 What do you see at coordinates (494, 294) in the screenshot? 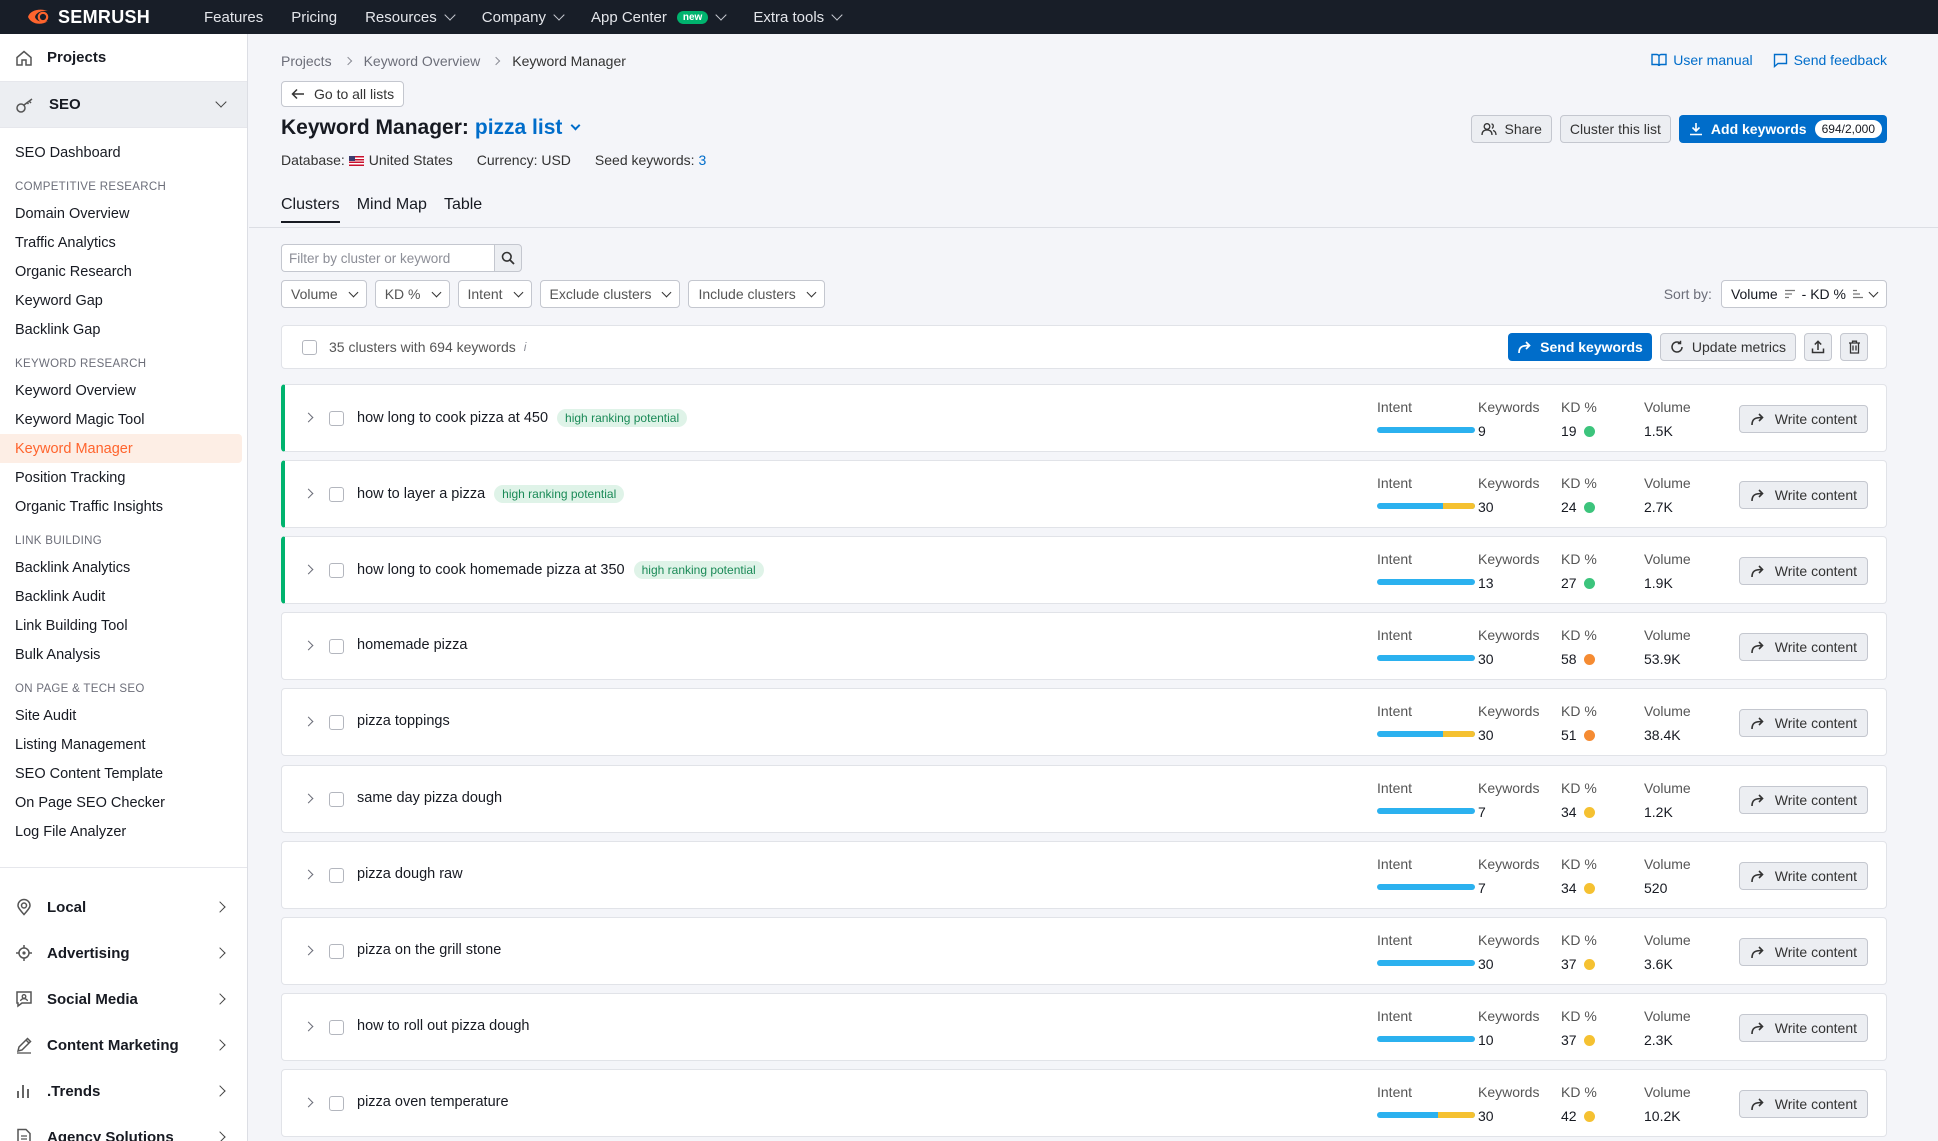
I see `filter-intent-dropdown: Intent` at bounding box center [494, 294].